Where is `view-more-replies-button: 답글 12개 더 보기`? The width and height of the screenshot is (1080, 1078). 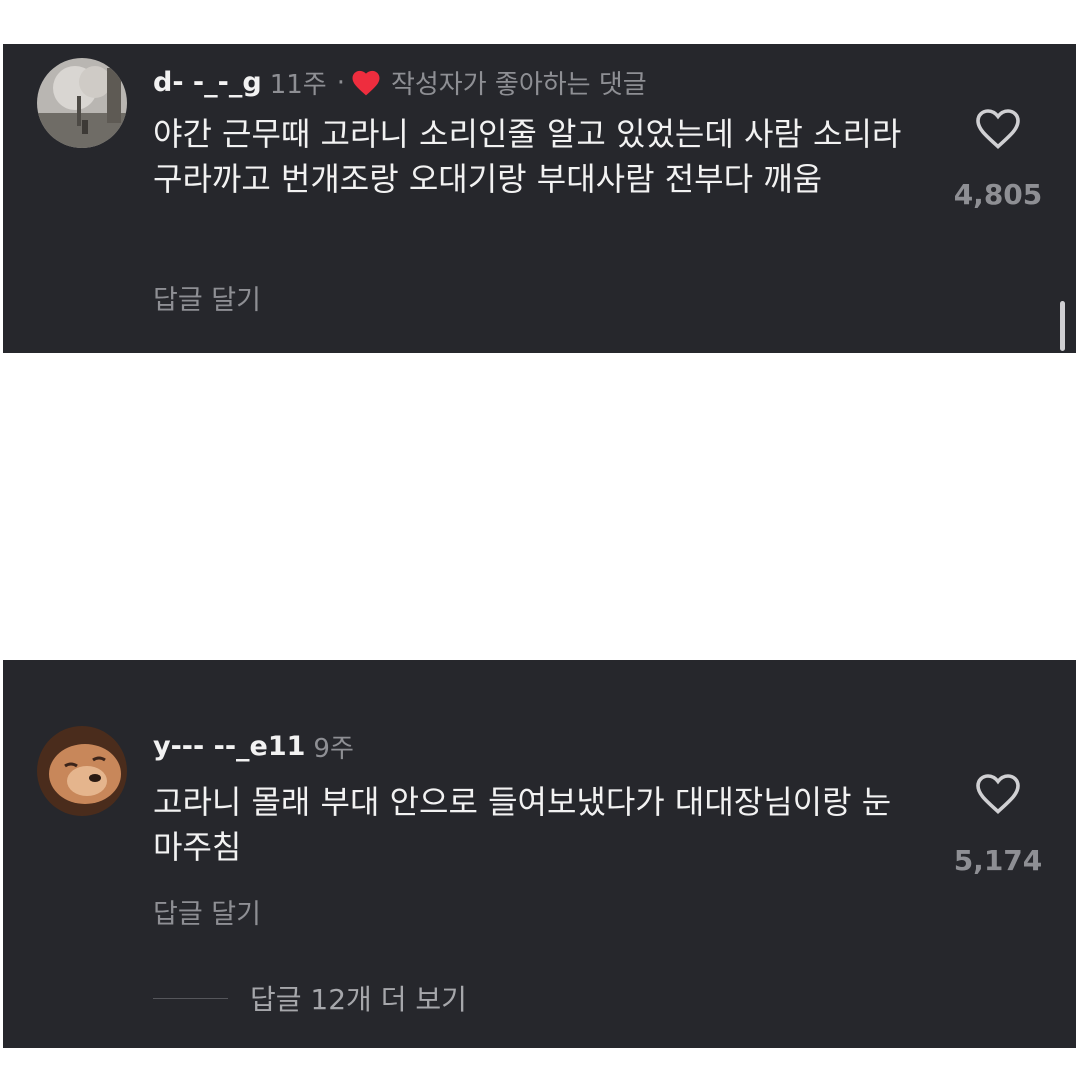 view-more-replies-button: 답글 12개 더 보기 is located at coordinates (310, 998).